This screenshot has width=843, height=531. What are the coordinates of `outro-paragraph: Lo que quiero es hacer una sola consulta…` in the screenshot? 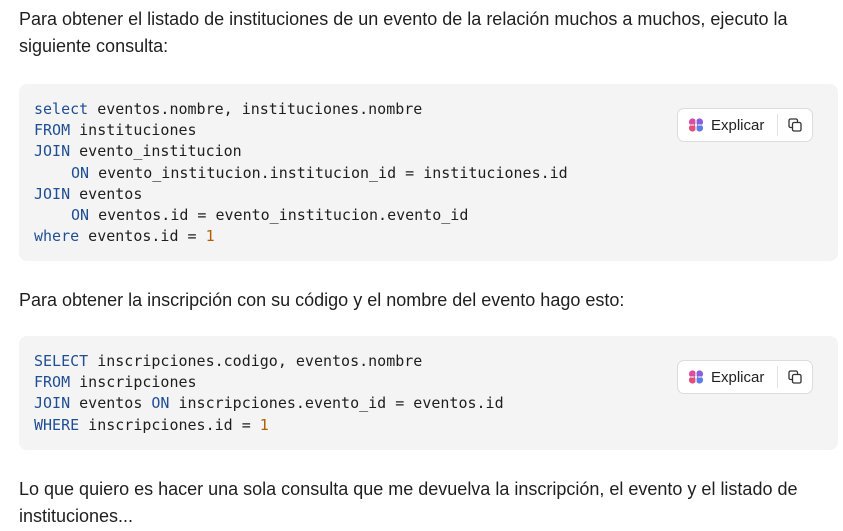 It's located at (408, 502).